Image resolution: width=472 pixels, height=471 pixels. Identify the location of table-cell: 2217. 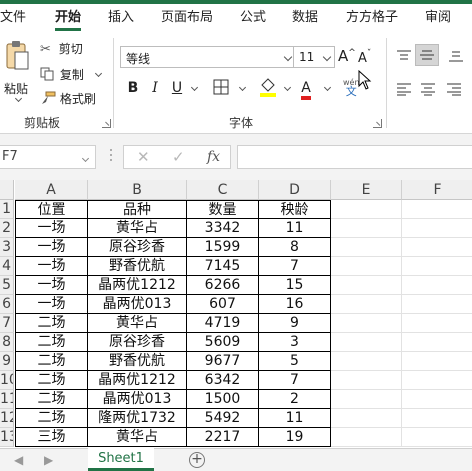
(223, 437).